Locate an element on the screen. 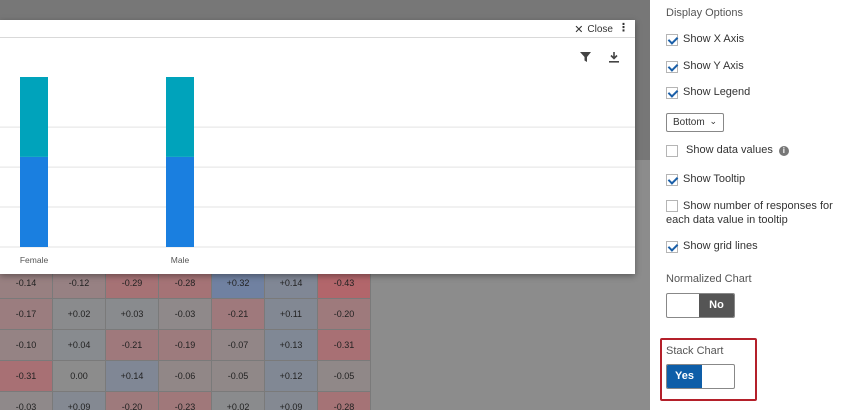 This screenshot has height=410, width=850. stack-chart-value: Yes is located at coordinates (684, 376).